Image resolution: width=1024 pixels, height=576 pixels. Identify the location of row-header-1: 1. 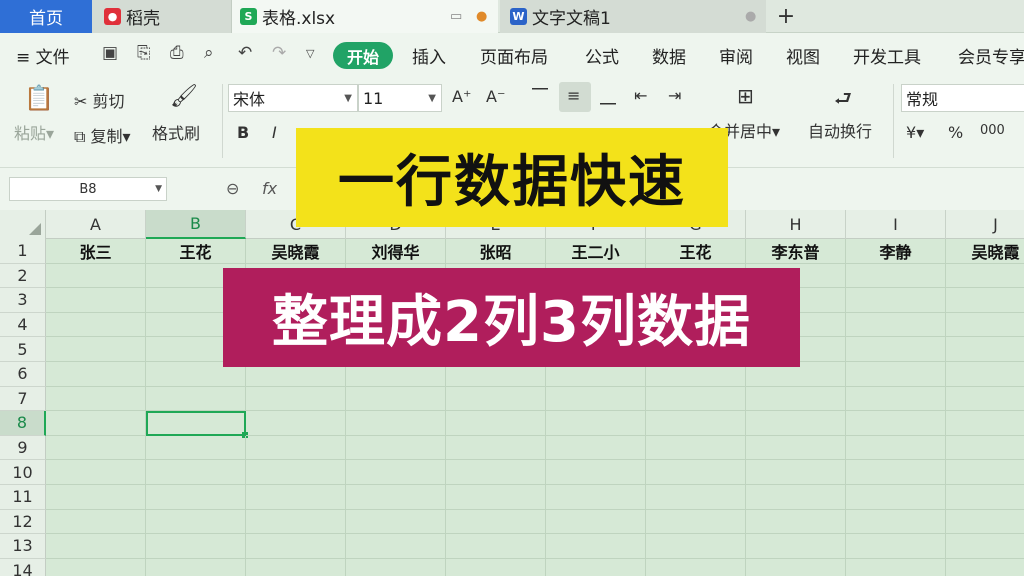
(23, 251).